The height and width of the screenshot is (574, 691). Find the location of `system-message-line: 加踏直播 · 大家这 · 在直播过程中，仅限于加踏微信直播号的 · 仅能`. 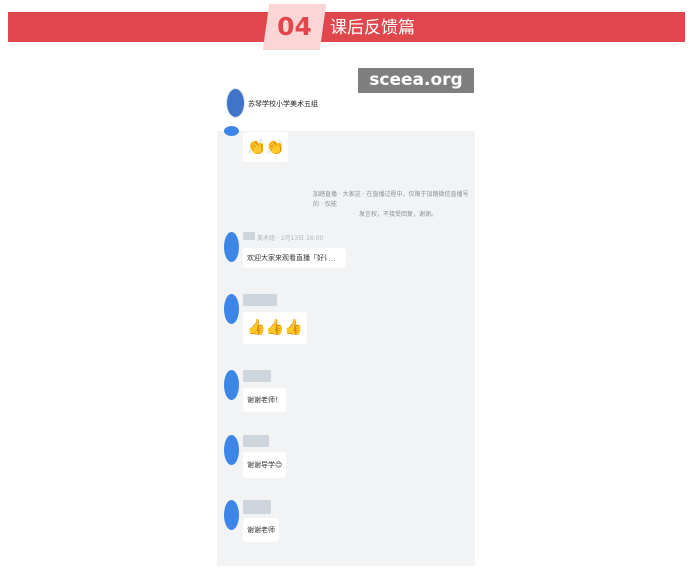

system-message-line: 加踏直播 · 大家这 · 在直播过程中，仅限于加踏微信直播号的 · 仅能 is located at coordinates (391, 199).